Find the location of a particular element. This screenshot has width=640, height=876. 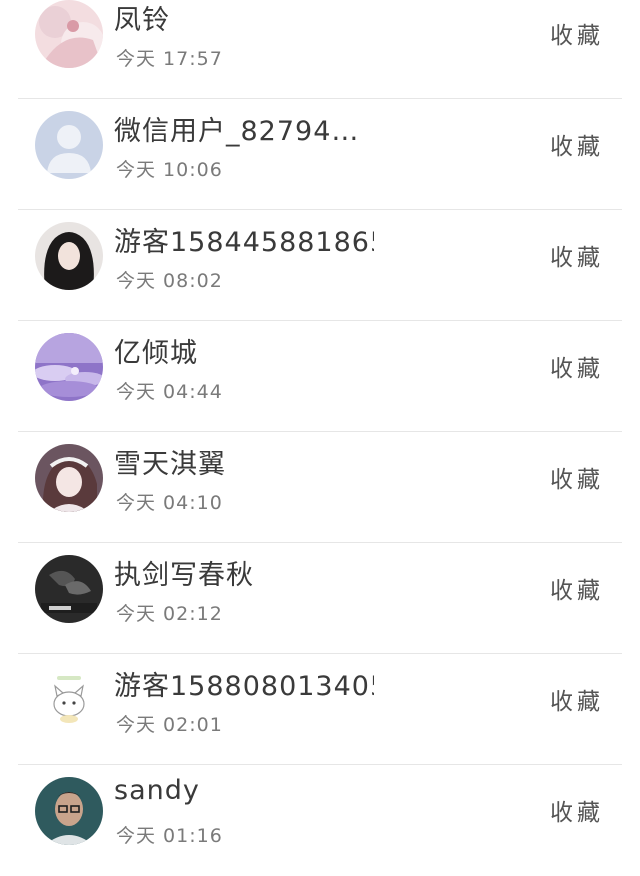

avatar-man-glasses-icon is located at coordinates (69, 811).